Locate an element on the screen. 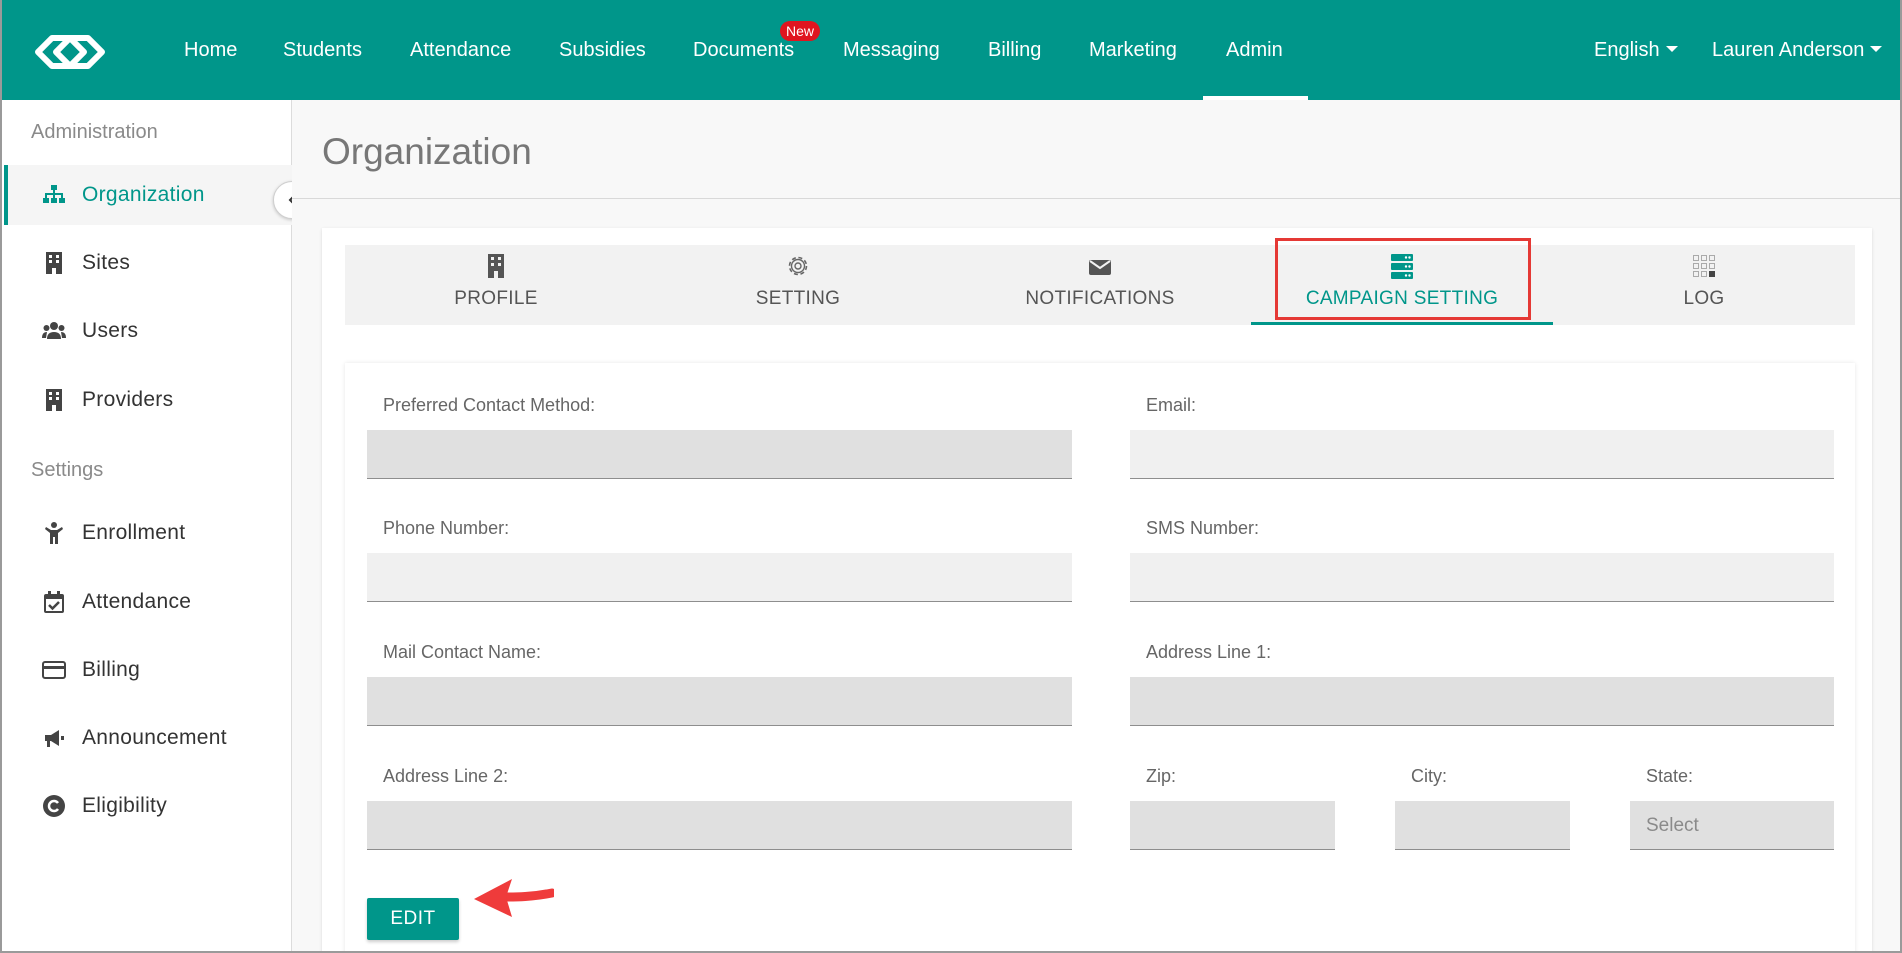 This screenshot has height=953, width=1902. email-field is located at coordinates (1482, 454).